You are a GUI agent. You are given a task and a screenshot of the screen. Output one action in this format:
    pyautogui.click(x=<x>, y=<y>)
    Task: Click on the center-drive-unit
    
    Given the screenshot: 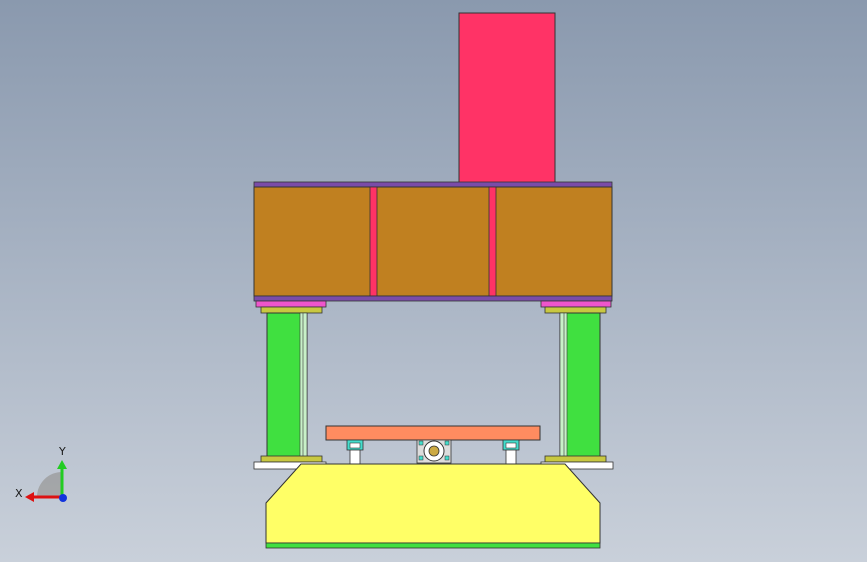 What is the action you would take?
    pyautogui.click(x=434, y=451)
    